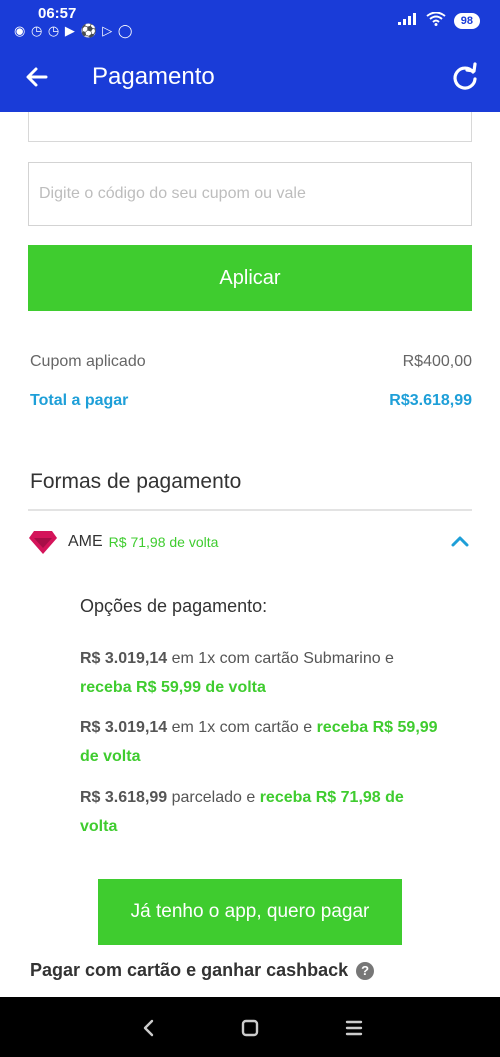 The width and height of the screenshot is (500, 1057). I want to click on refresh-icon, so click(465, 77).